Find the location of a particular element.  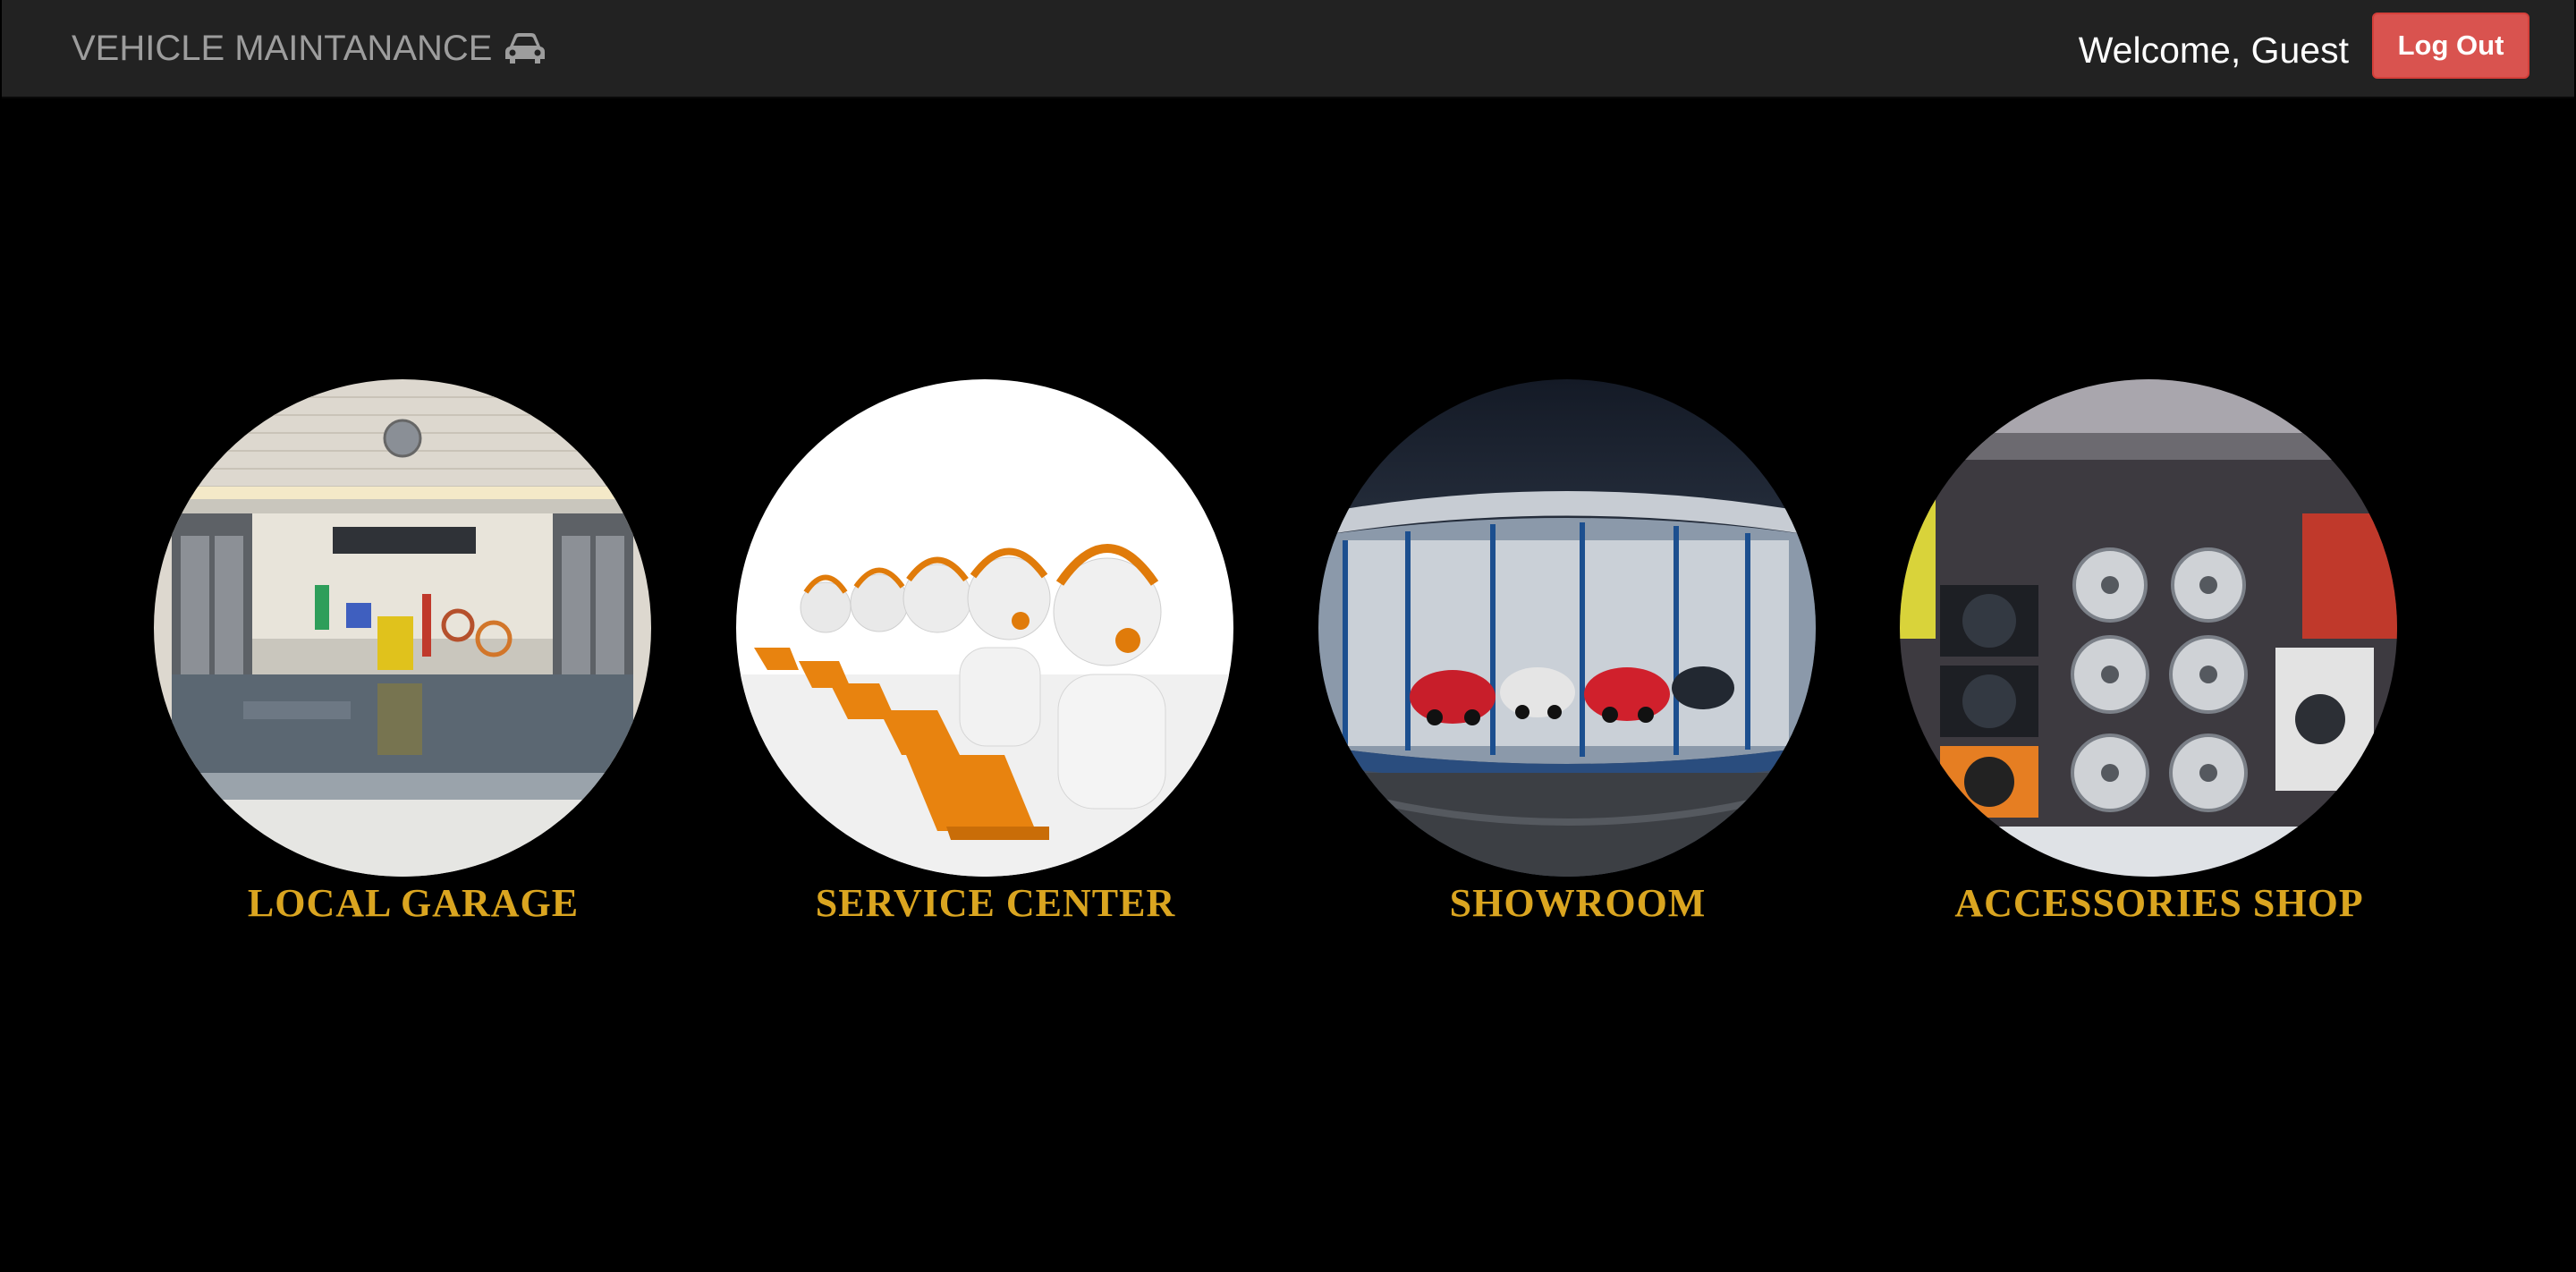

call-center-illustration is located at coordinates (984, 628).